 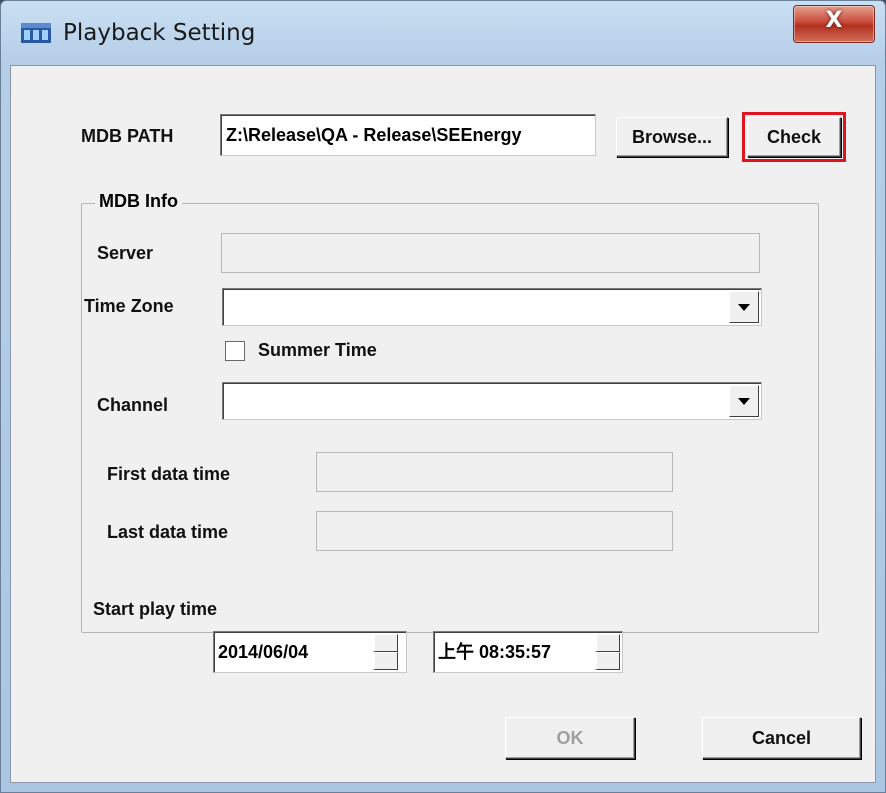 I want to click on check-button-highlight, so click(x=794, y=137).